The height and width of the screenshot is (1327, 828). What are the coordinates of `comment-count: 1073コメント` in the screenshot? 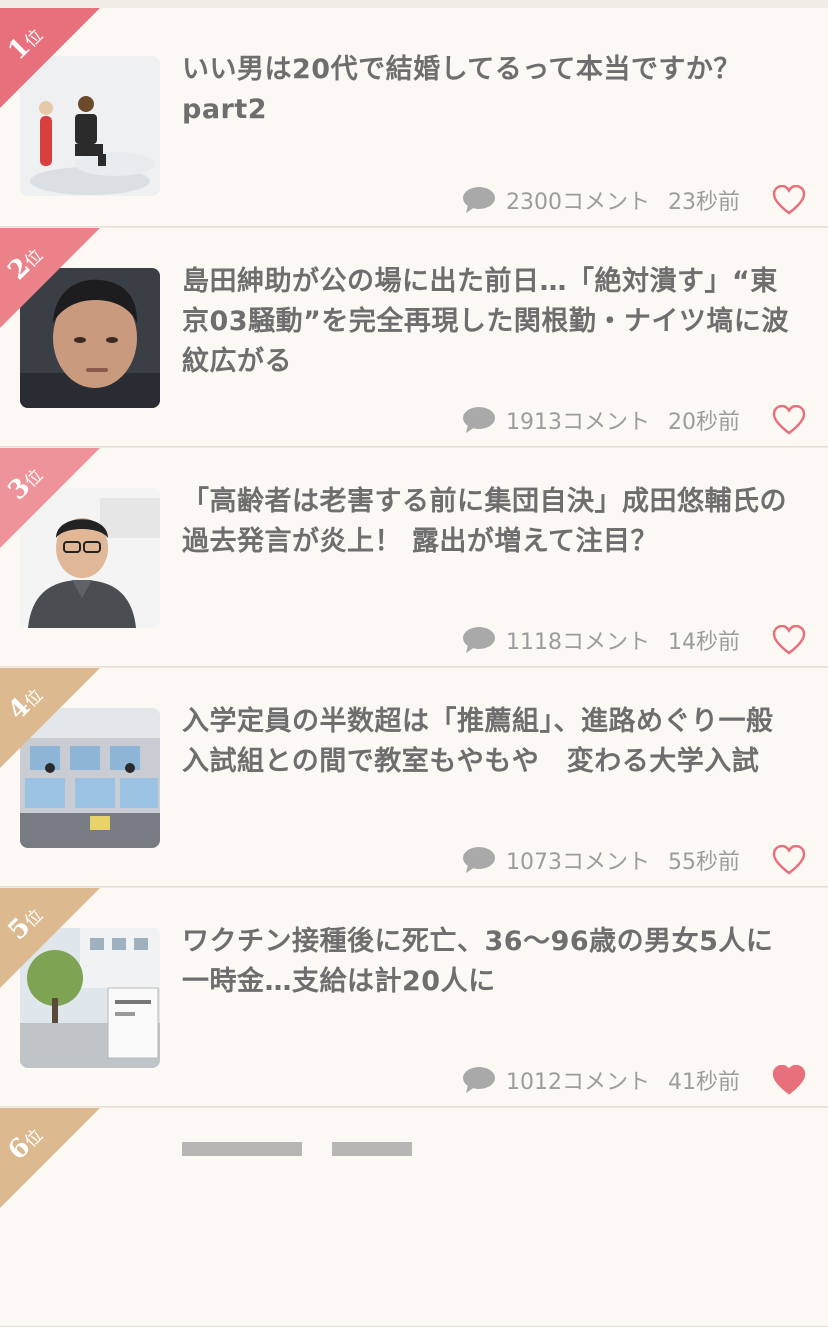 It's located at (578, 860).